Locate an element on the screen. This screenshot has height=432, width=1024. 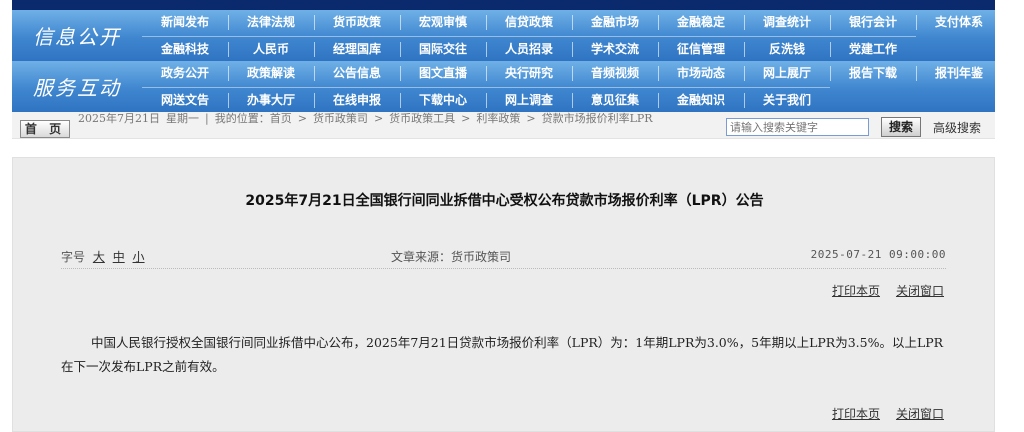
divider is located at coordinates (503, 268).